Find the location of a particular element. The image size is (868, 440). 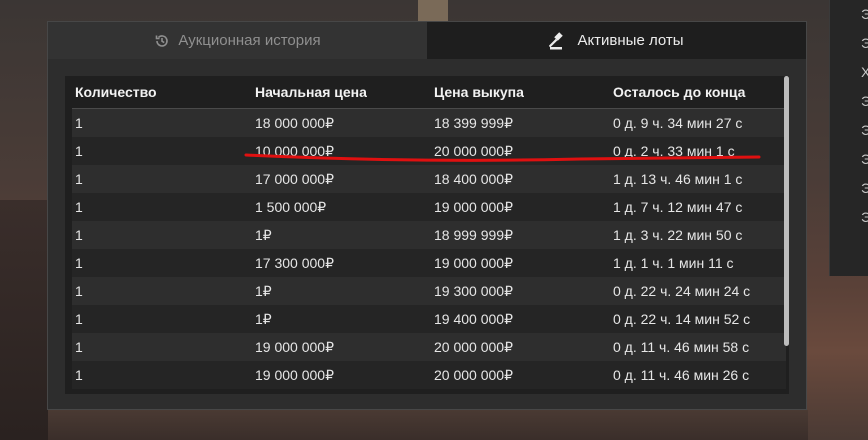

gavel-icon is located at coordinates (559, 40).